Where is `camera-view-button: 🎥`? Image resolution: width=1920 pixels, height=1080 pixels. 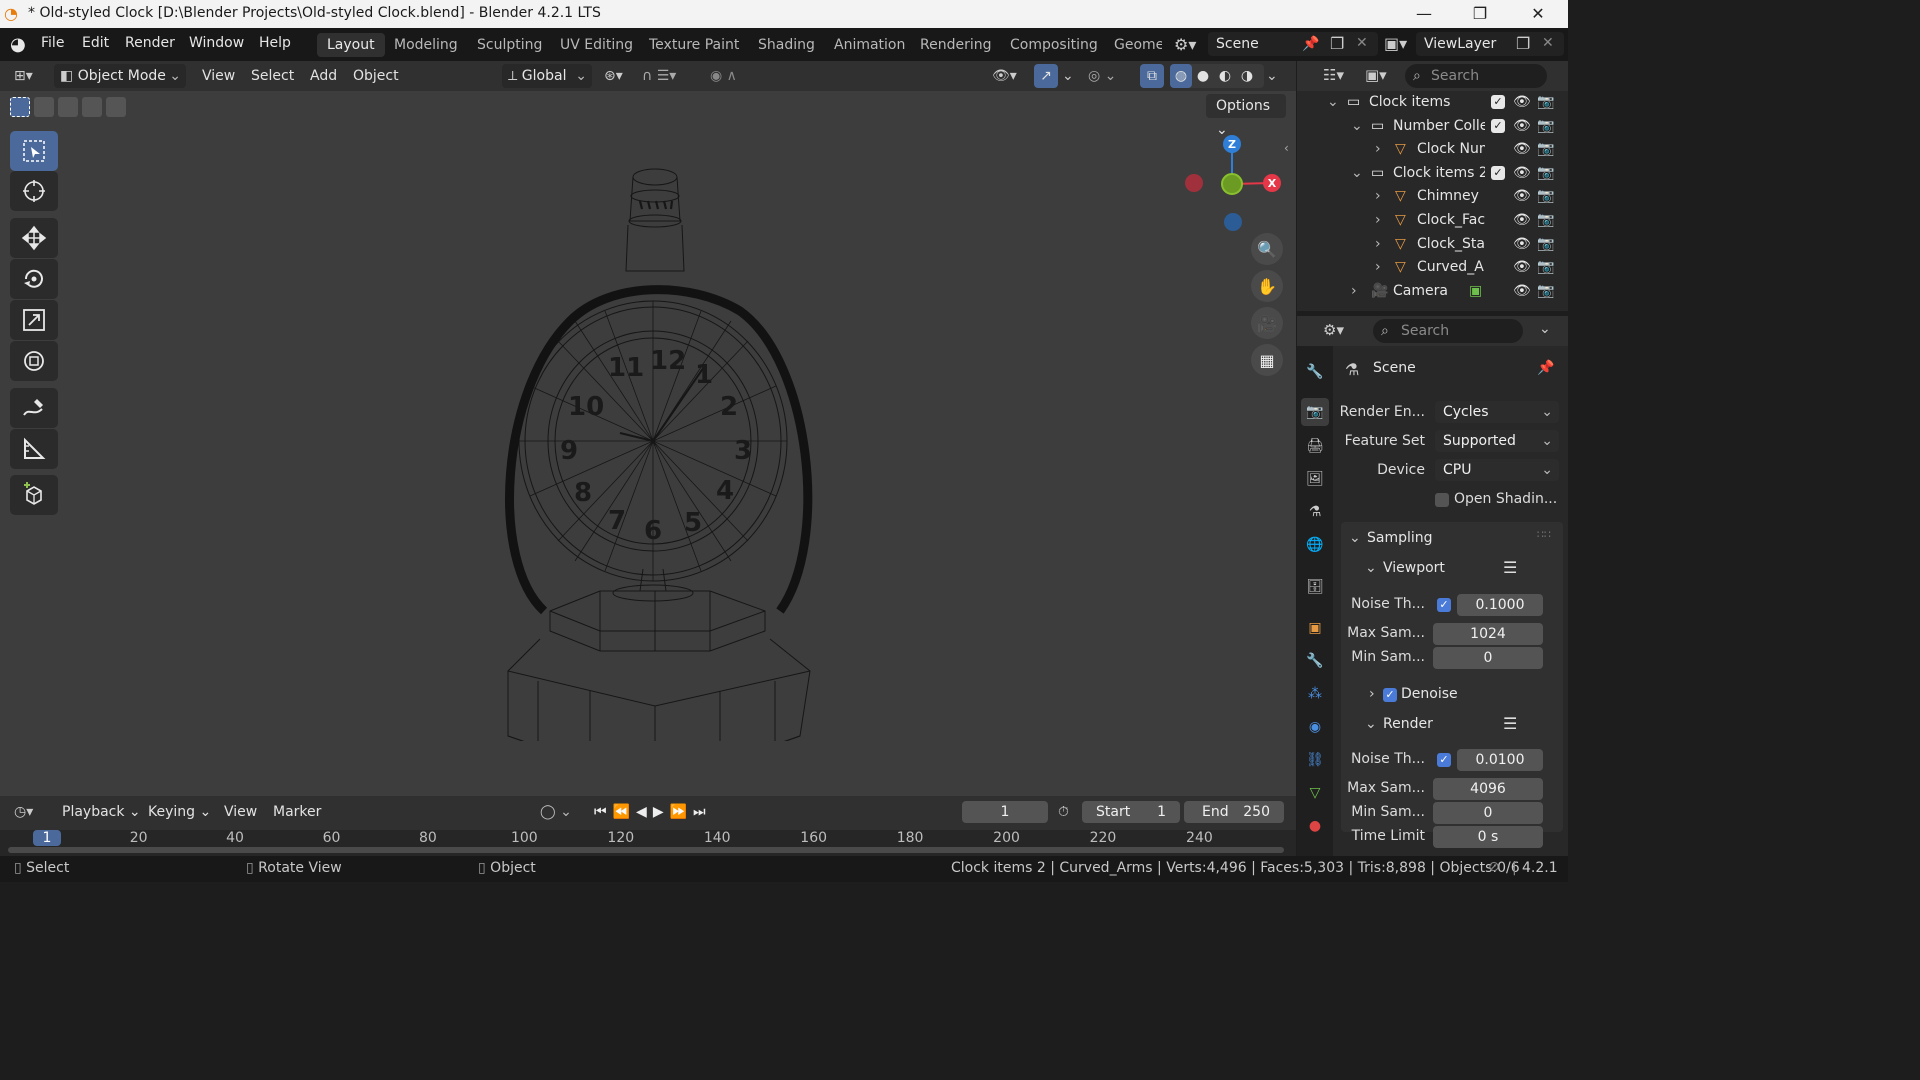
camera-view-button: 🎥 is located at coordinates (1267, 323).